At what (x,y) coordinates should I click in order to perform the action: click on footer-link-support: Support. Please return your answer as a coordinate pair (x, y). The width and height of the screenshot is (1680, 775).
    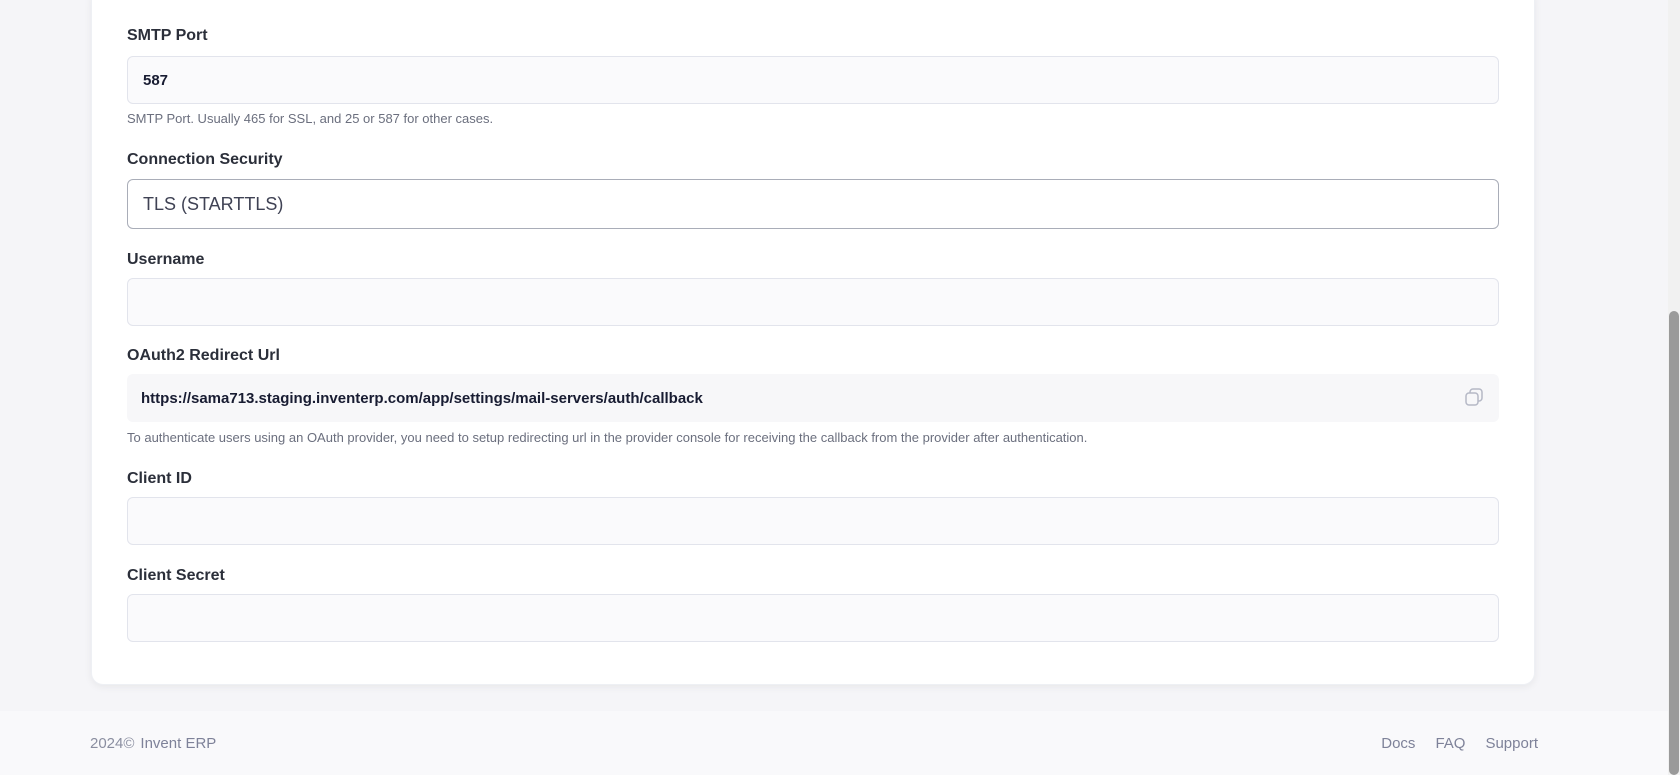
    Looking at the image, I should click on (1511, 743).